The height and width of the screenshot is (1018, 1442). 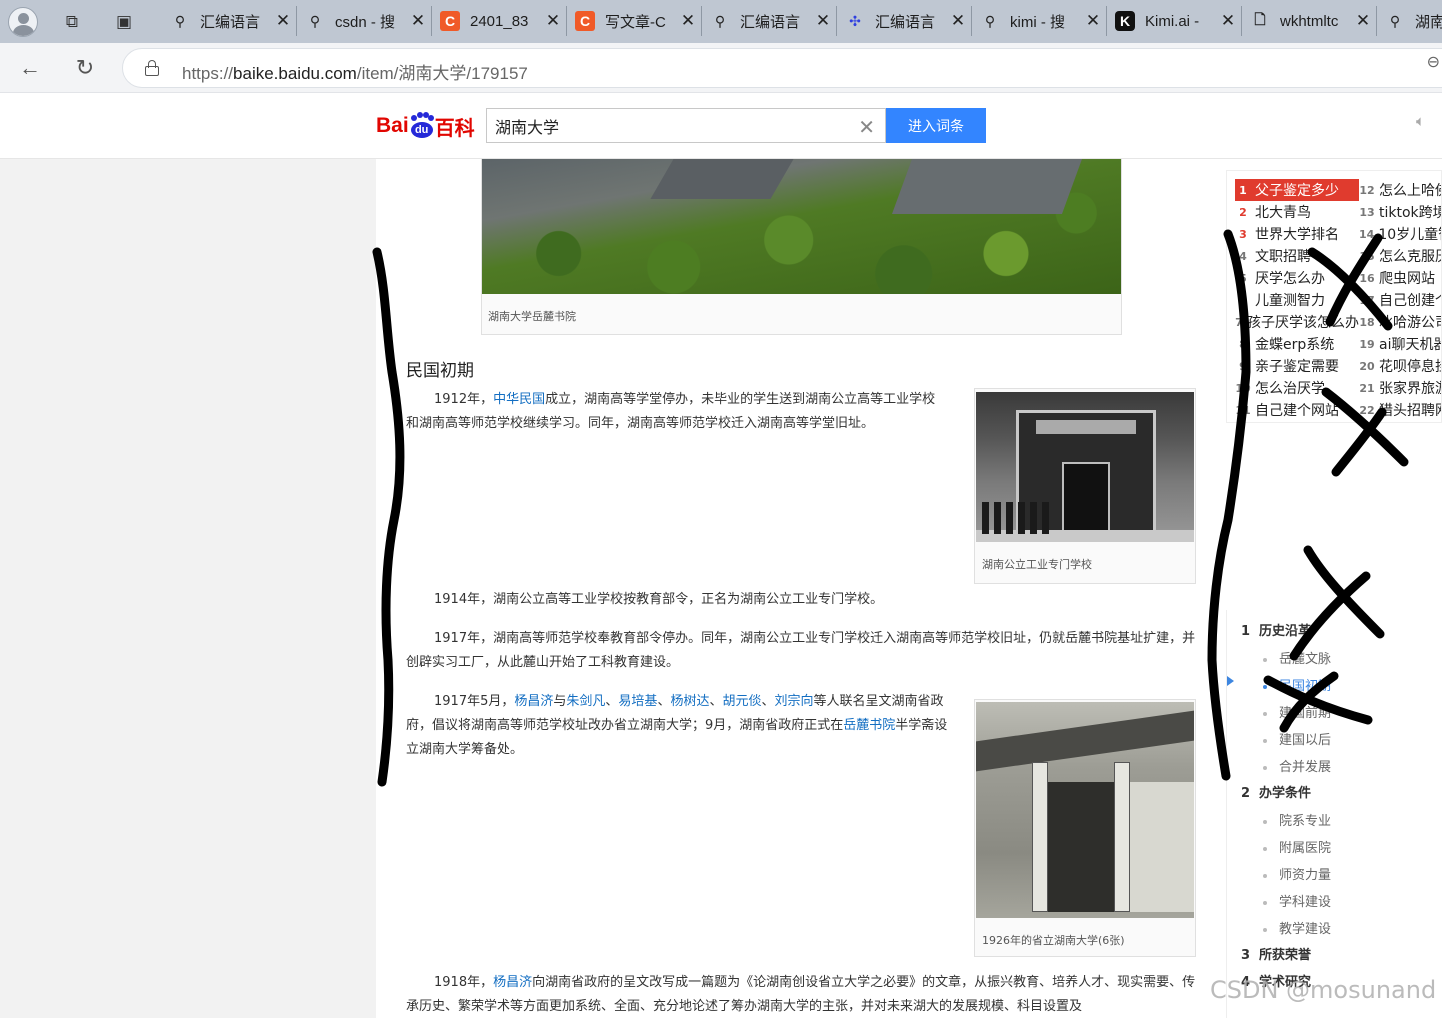 What do you see at coordinates (1297, 300) in the screenshot?
I see `hot-search-item: 6 儿童测智力` at bounding box center [1297, 300].